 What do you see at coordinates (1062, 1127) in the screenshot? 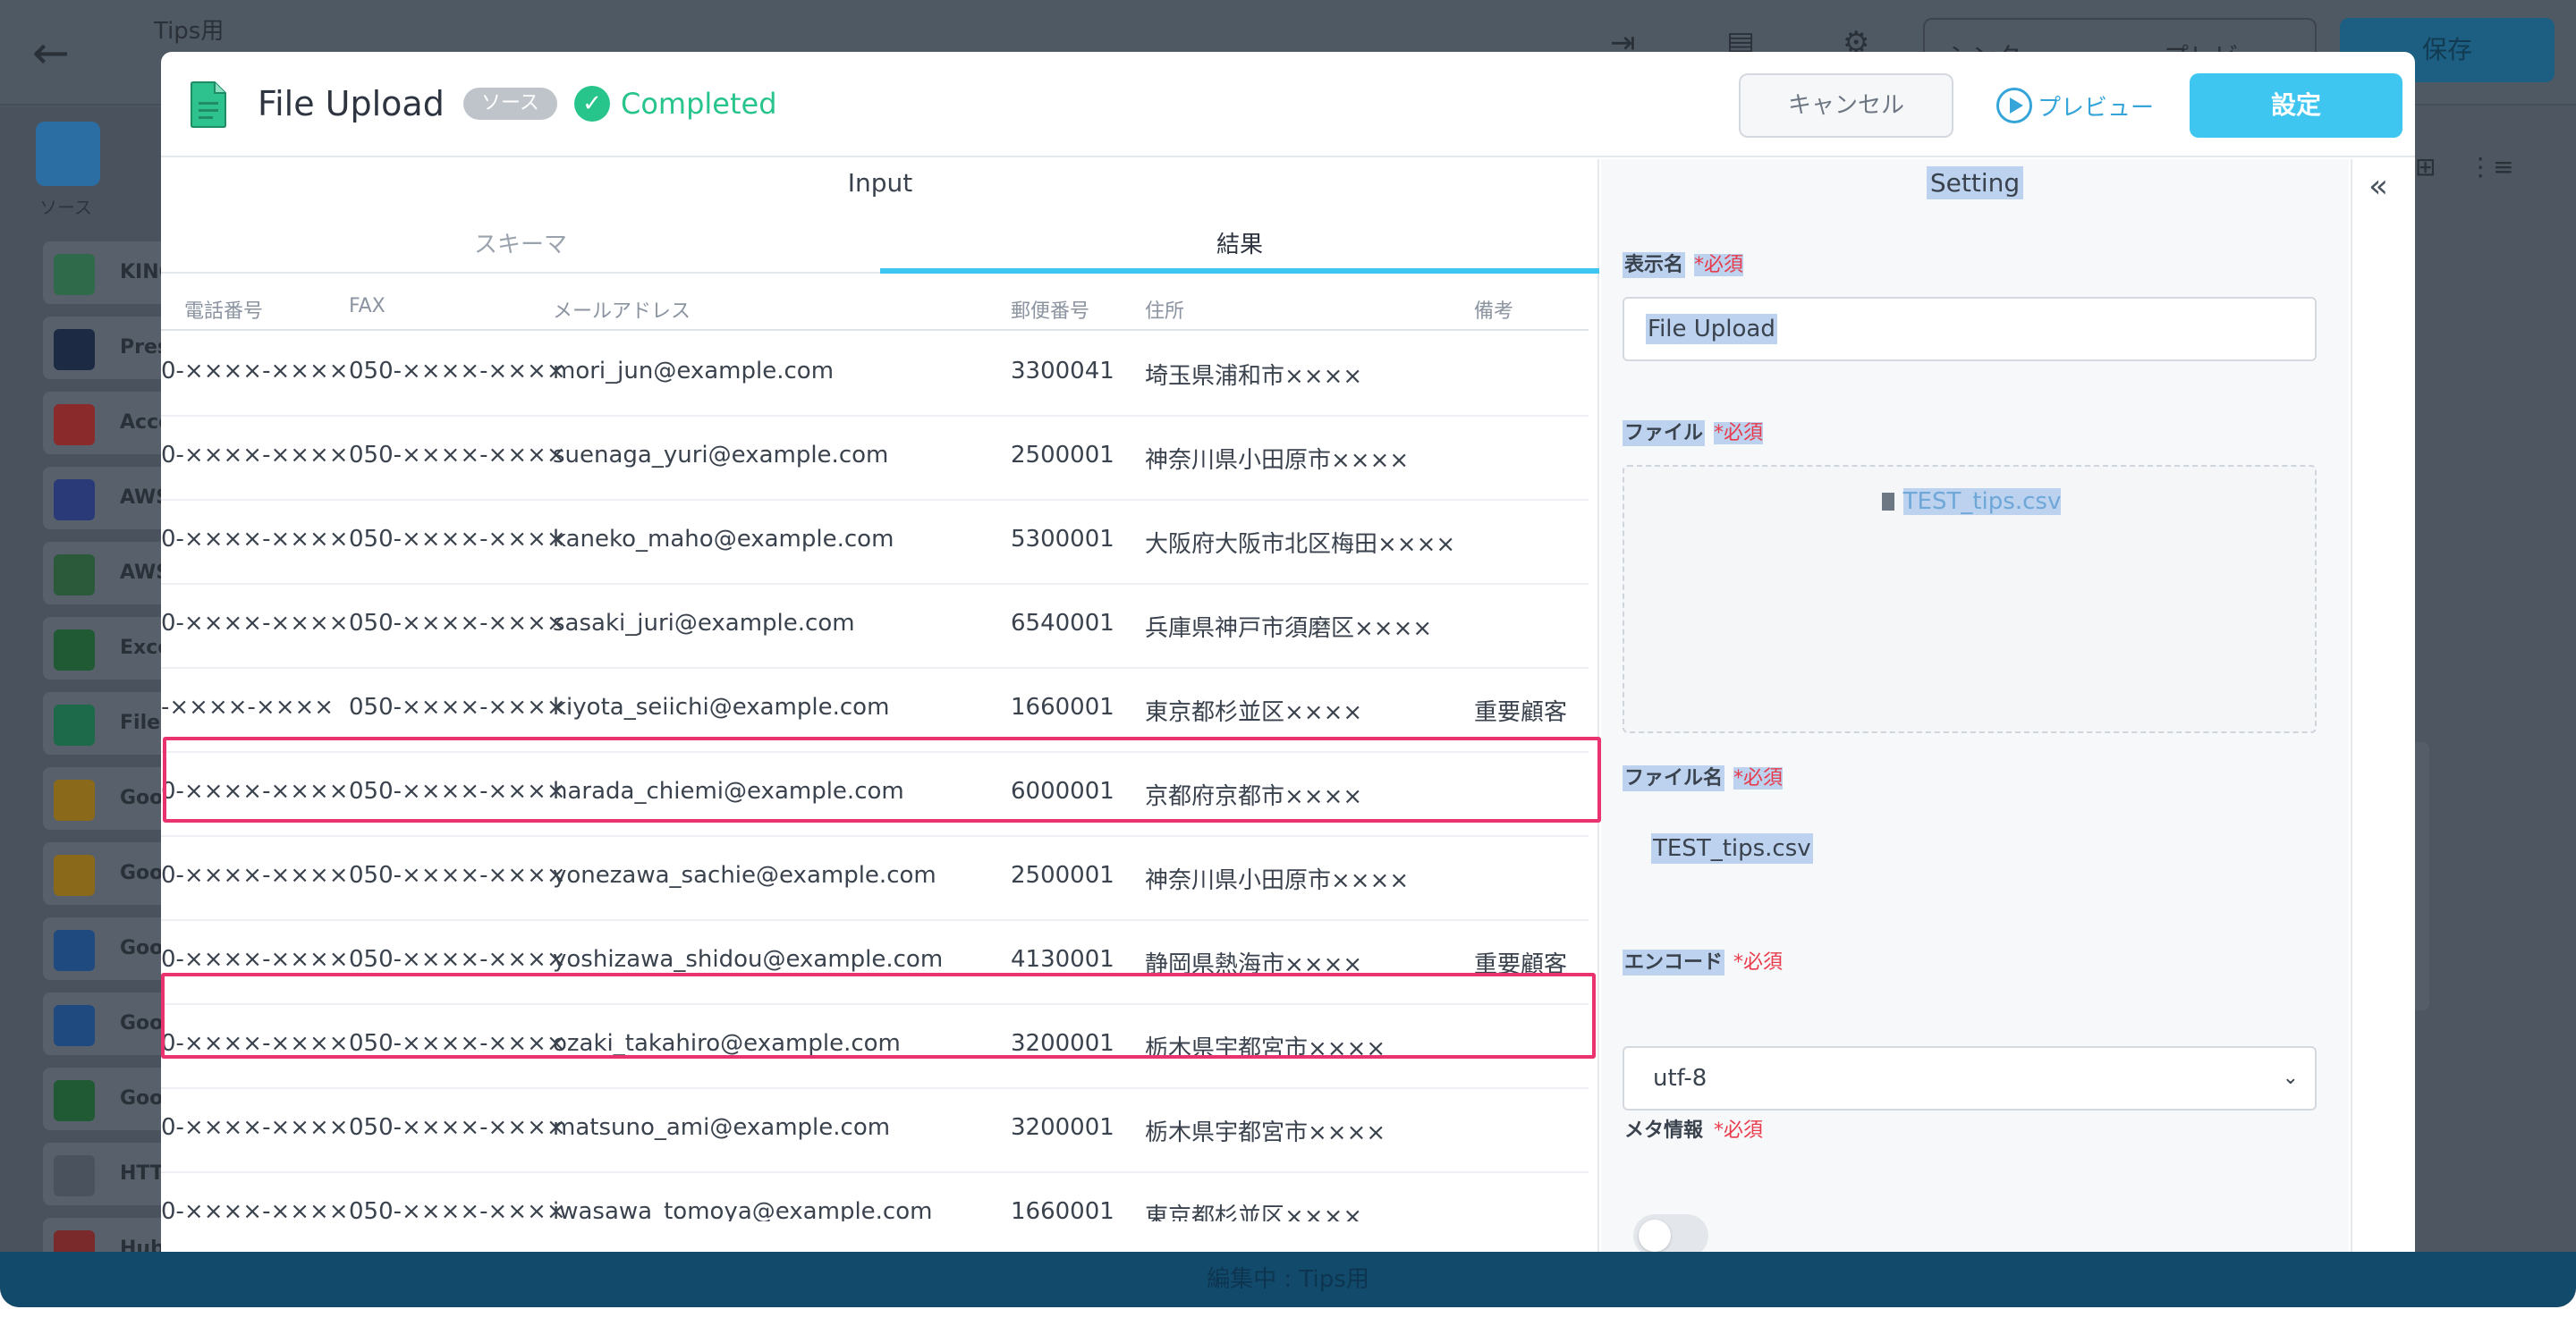
I see `cell-zip: 3200001` at bounding box center [1062, 1127].